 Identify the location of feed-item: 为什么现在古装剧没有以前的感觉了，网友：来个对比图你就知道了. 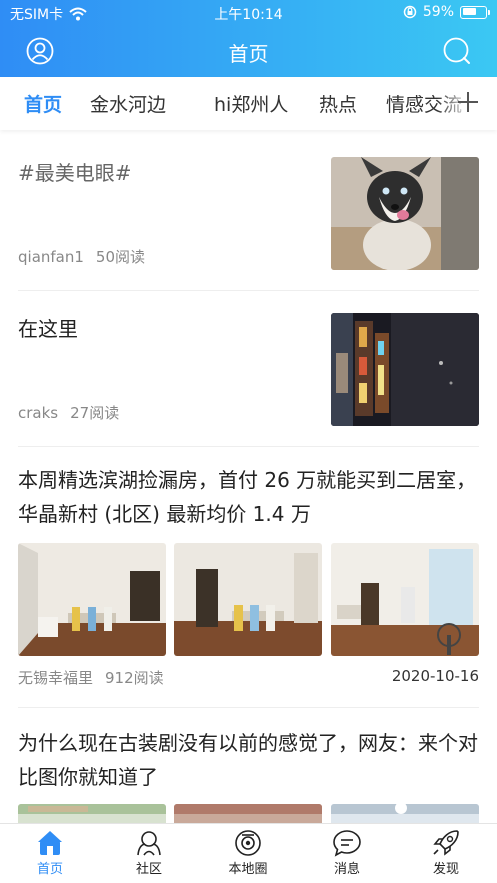
(248, 774).